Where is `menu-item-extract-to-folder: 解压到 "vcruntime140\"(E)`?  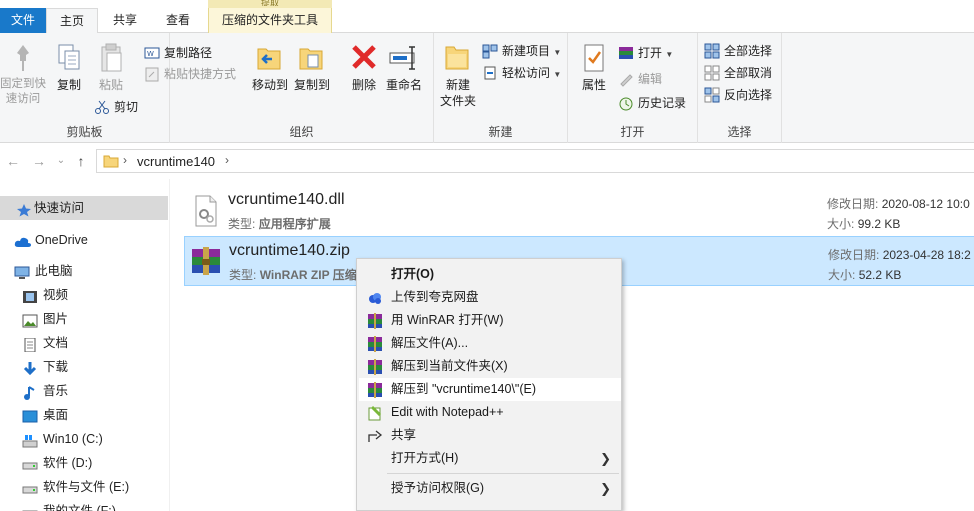
menu-item-extract-to-folder: 解压到 "vcruntime140\"(E) is located at coordinates (490, 389).